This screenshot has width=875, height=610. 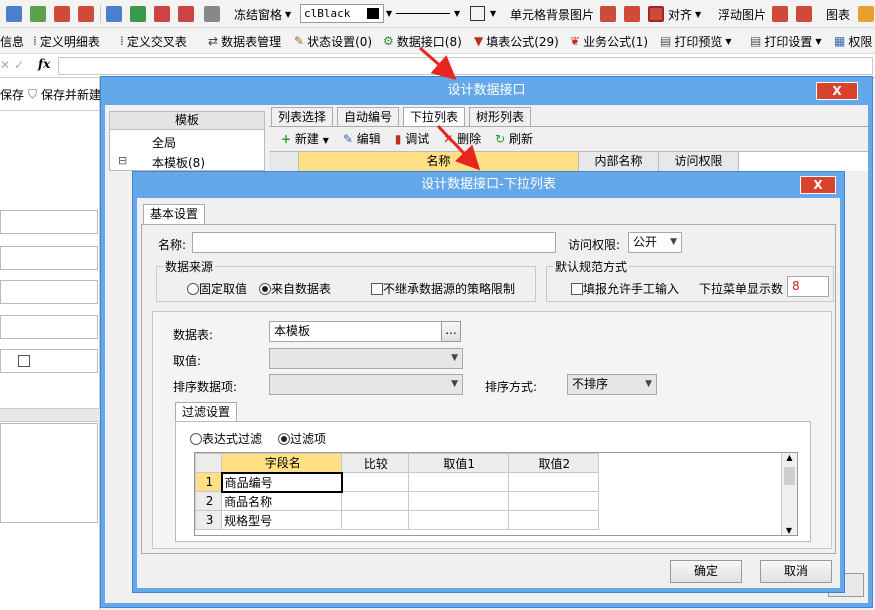 I want to click on arrow-to-dialog, so click(x=438, y=63).